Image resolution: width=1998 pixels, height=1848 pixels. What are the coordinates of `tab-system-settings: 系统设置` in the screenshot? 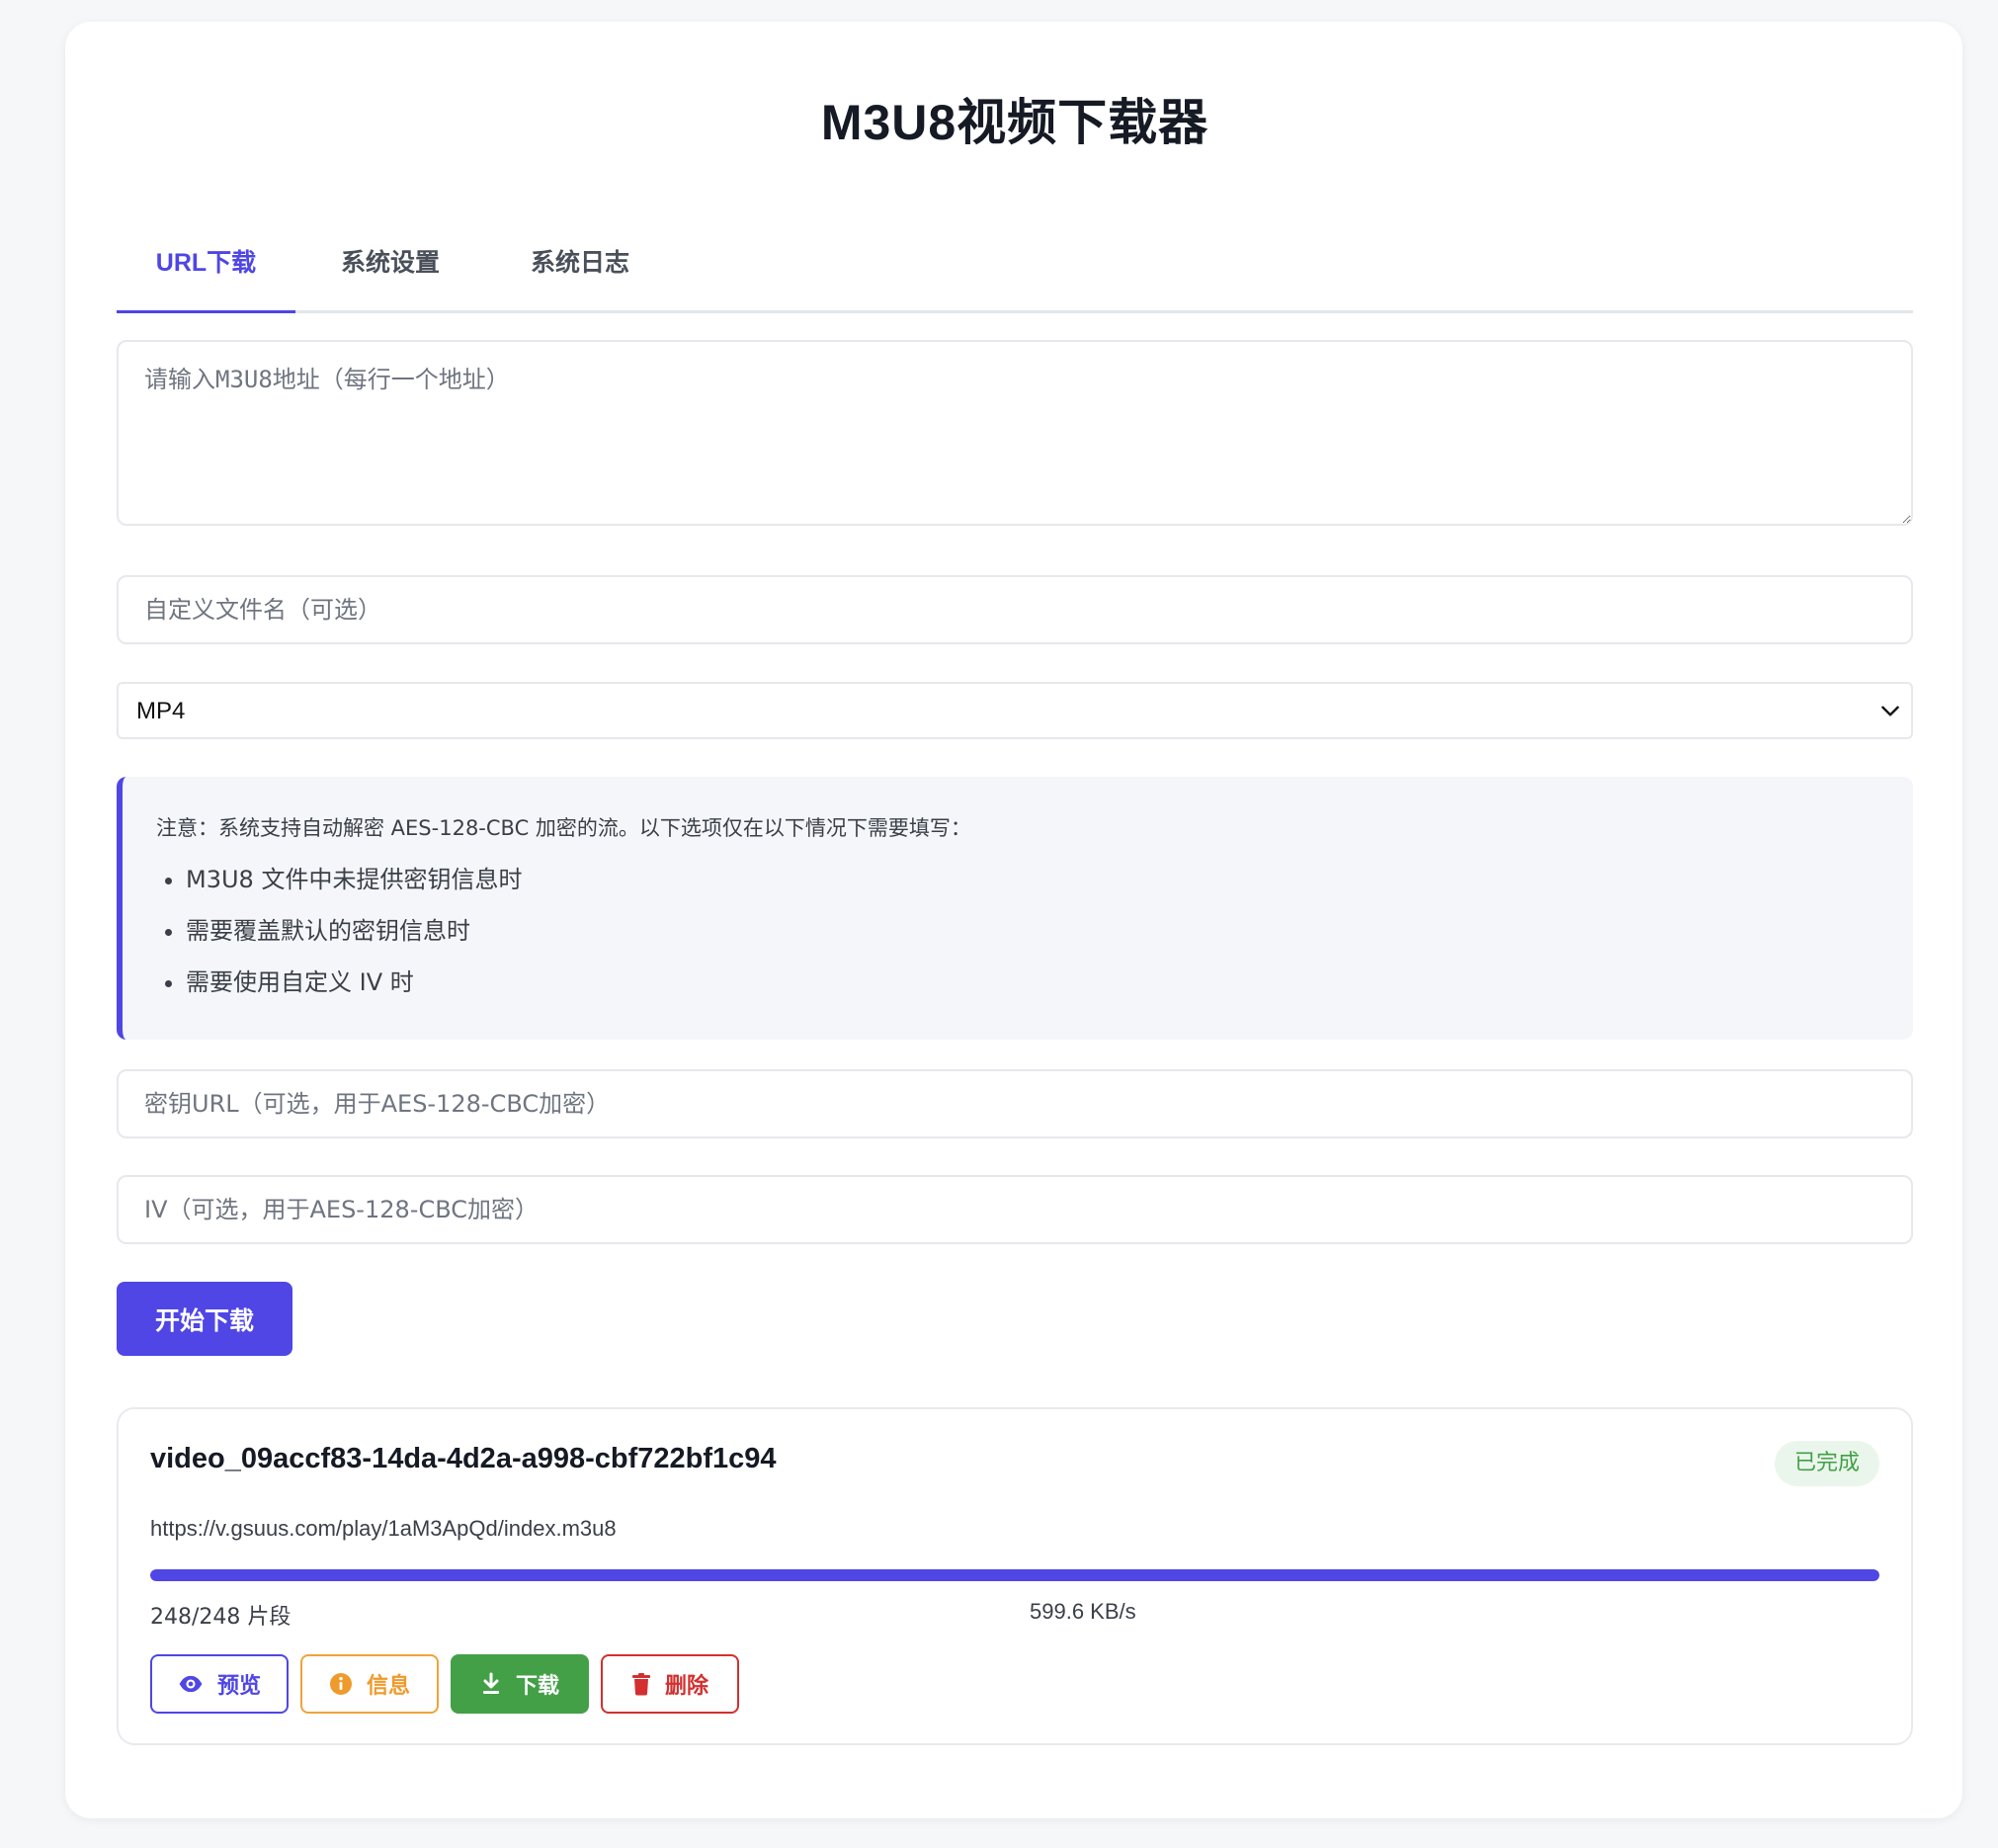 It's located at (390, 262).